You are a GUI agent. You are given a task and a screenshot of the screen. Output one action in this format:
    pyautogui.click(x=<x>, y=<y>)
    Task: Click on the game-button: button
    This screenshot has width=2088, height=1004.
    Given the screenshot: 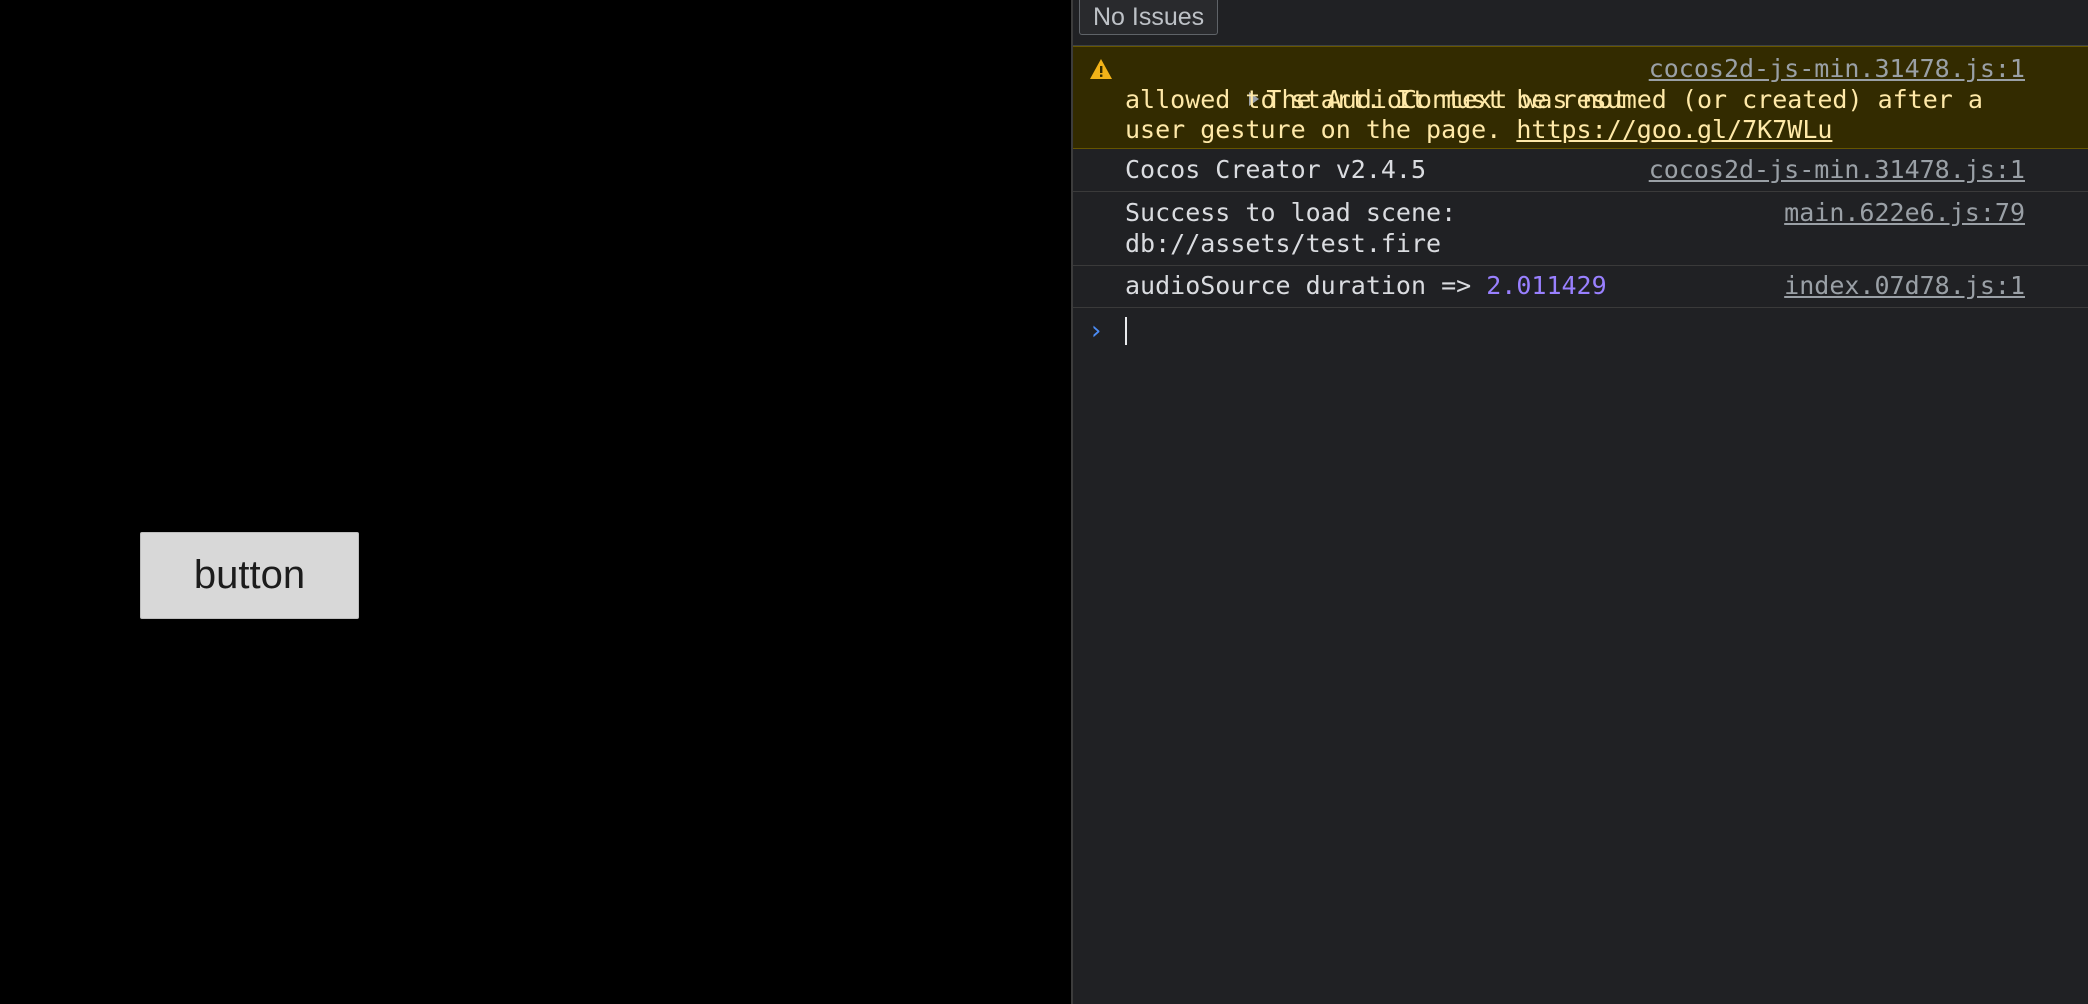 What is the action you would take?
    pyautogui.click(x=249, y=575)
    